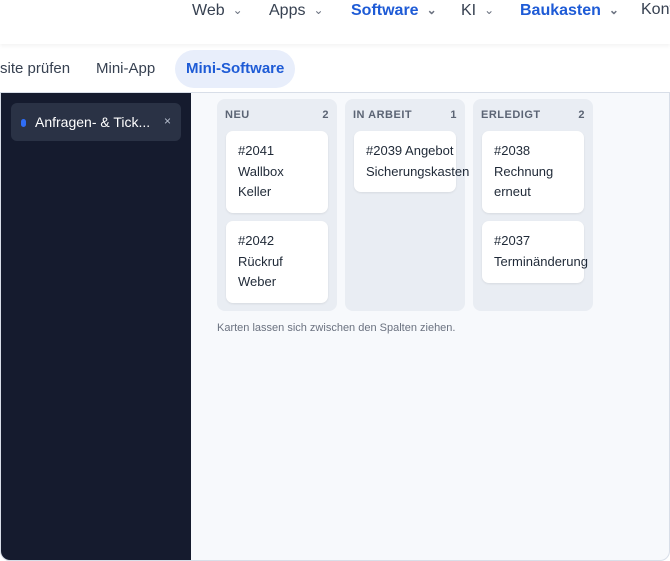  I want to click on sidebar-tab-anfragen: Anfragen- & Tick... ×, so click(96, 122).